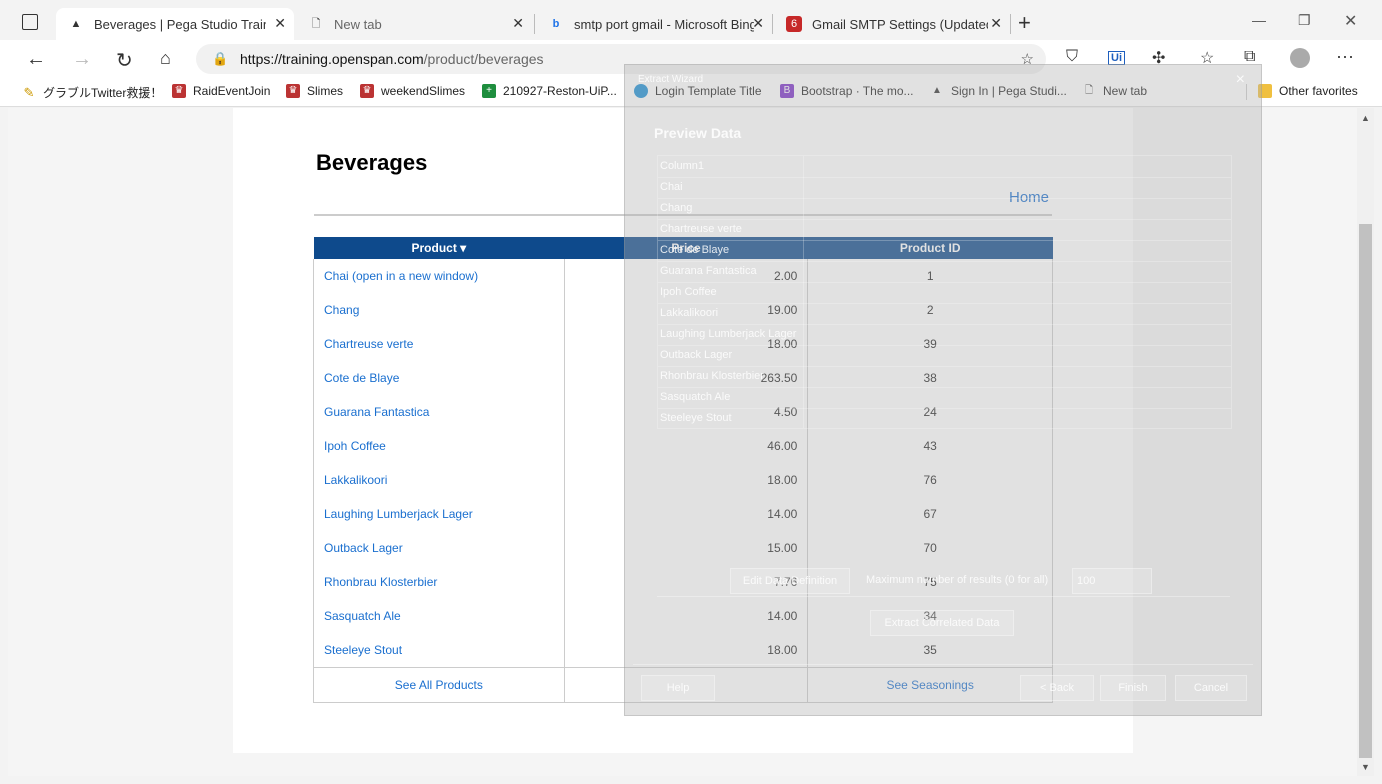  Describe the element at coordinates (30, 22) in the screenshot. I see `tab-actions-icon` at that location.